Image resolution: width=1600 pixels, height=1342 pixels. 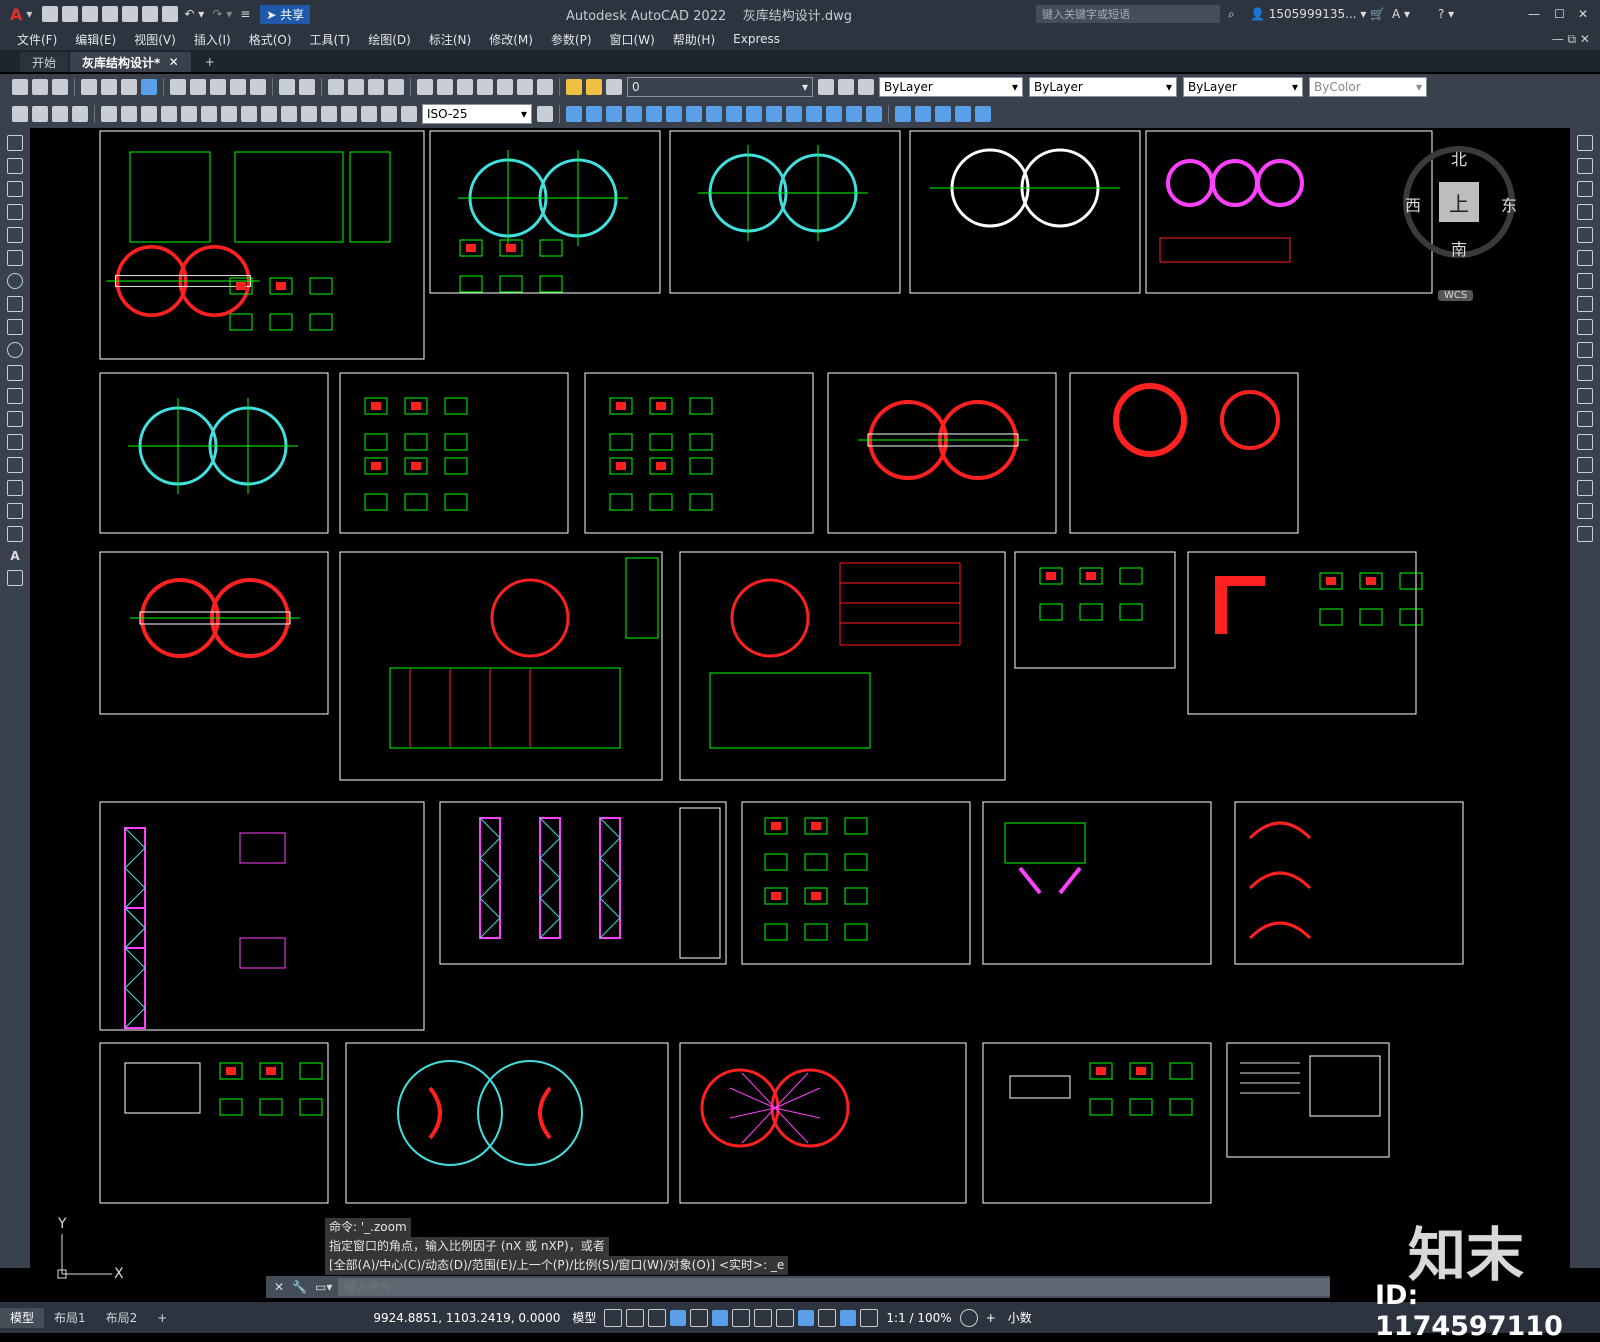 What do you see at coordinates (1585, 212) in the screenshot?
I see `offset-side-icon` at bounding box center [1585, 212].